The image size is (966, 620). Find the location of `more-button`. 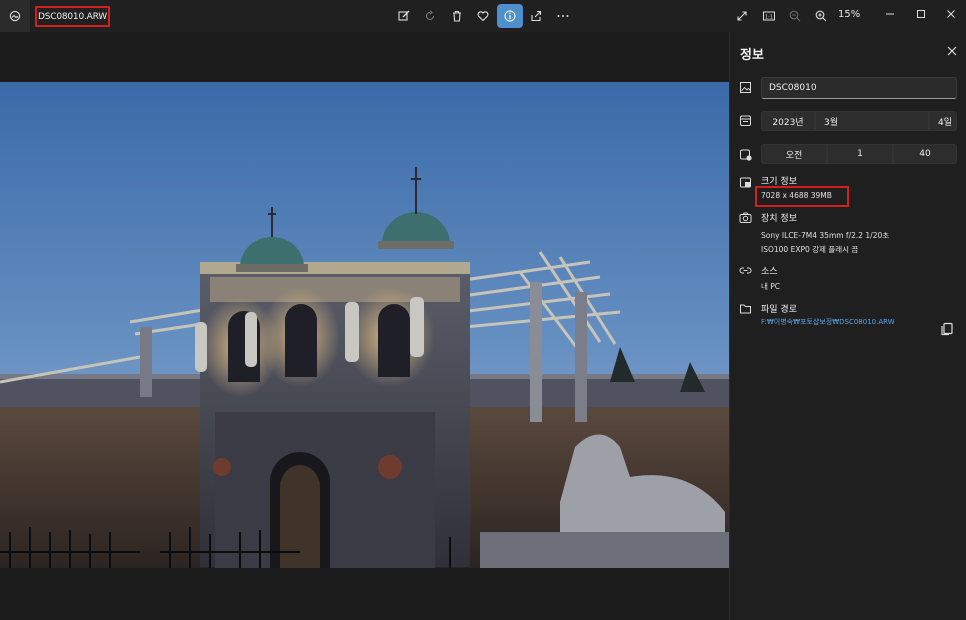

more-button is located at coordinates (563, 16).